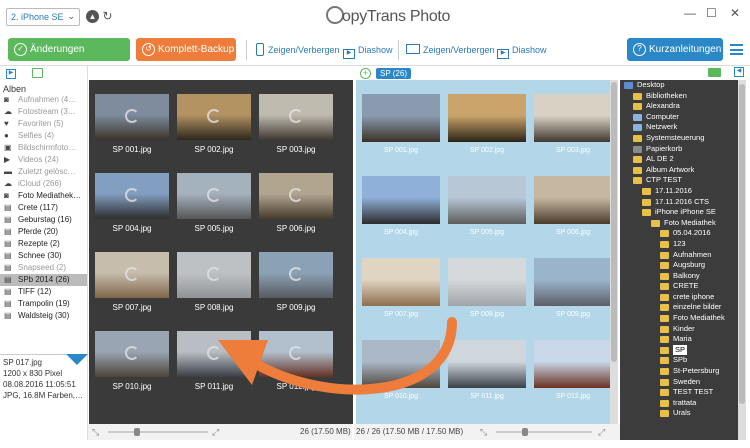 The height and width of the screenshot is (448, 750). I want to click on album-item: ▤ SPb 2014 (26), so click(43, 280).